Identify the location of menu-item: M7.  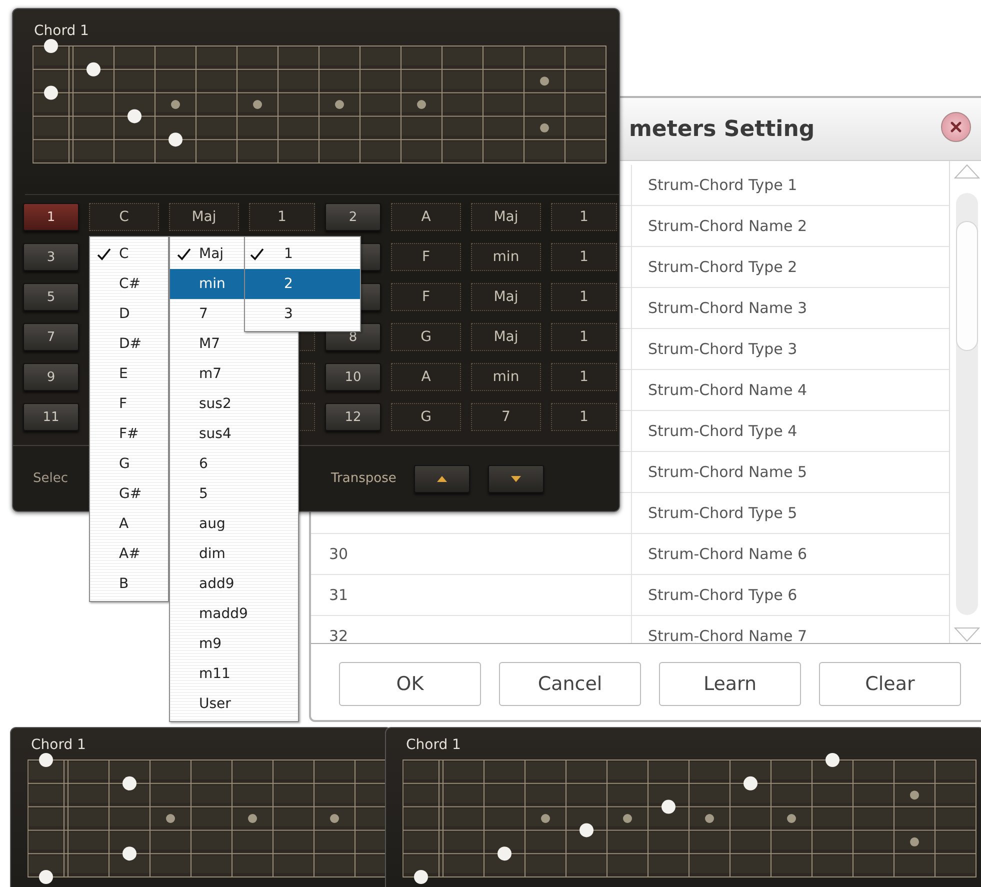
(234, 344).